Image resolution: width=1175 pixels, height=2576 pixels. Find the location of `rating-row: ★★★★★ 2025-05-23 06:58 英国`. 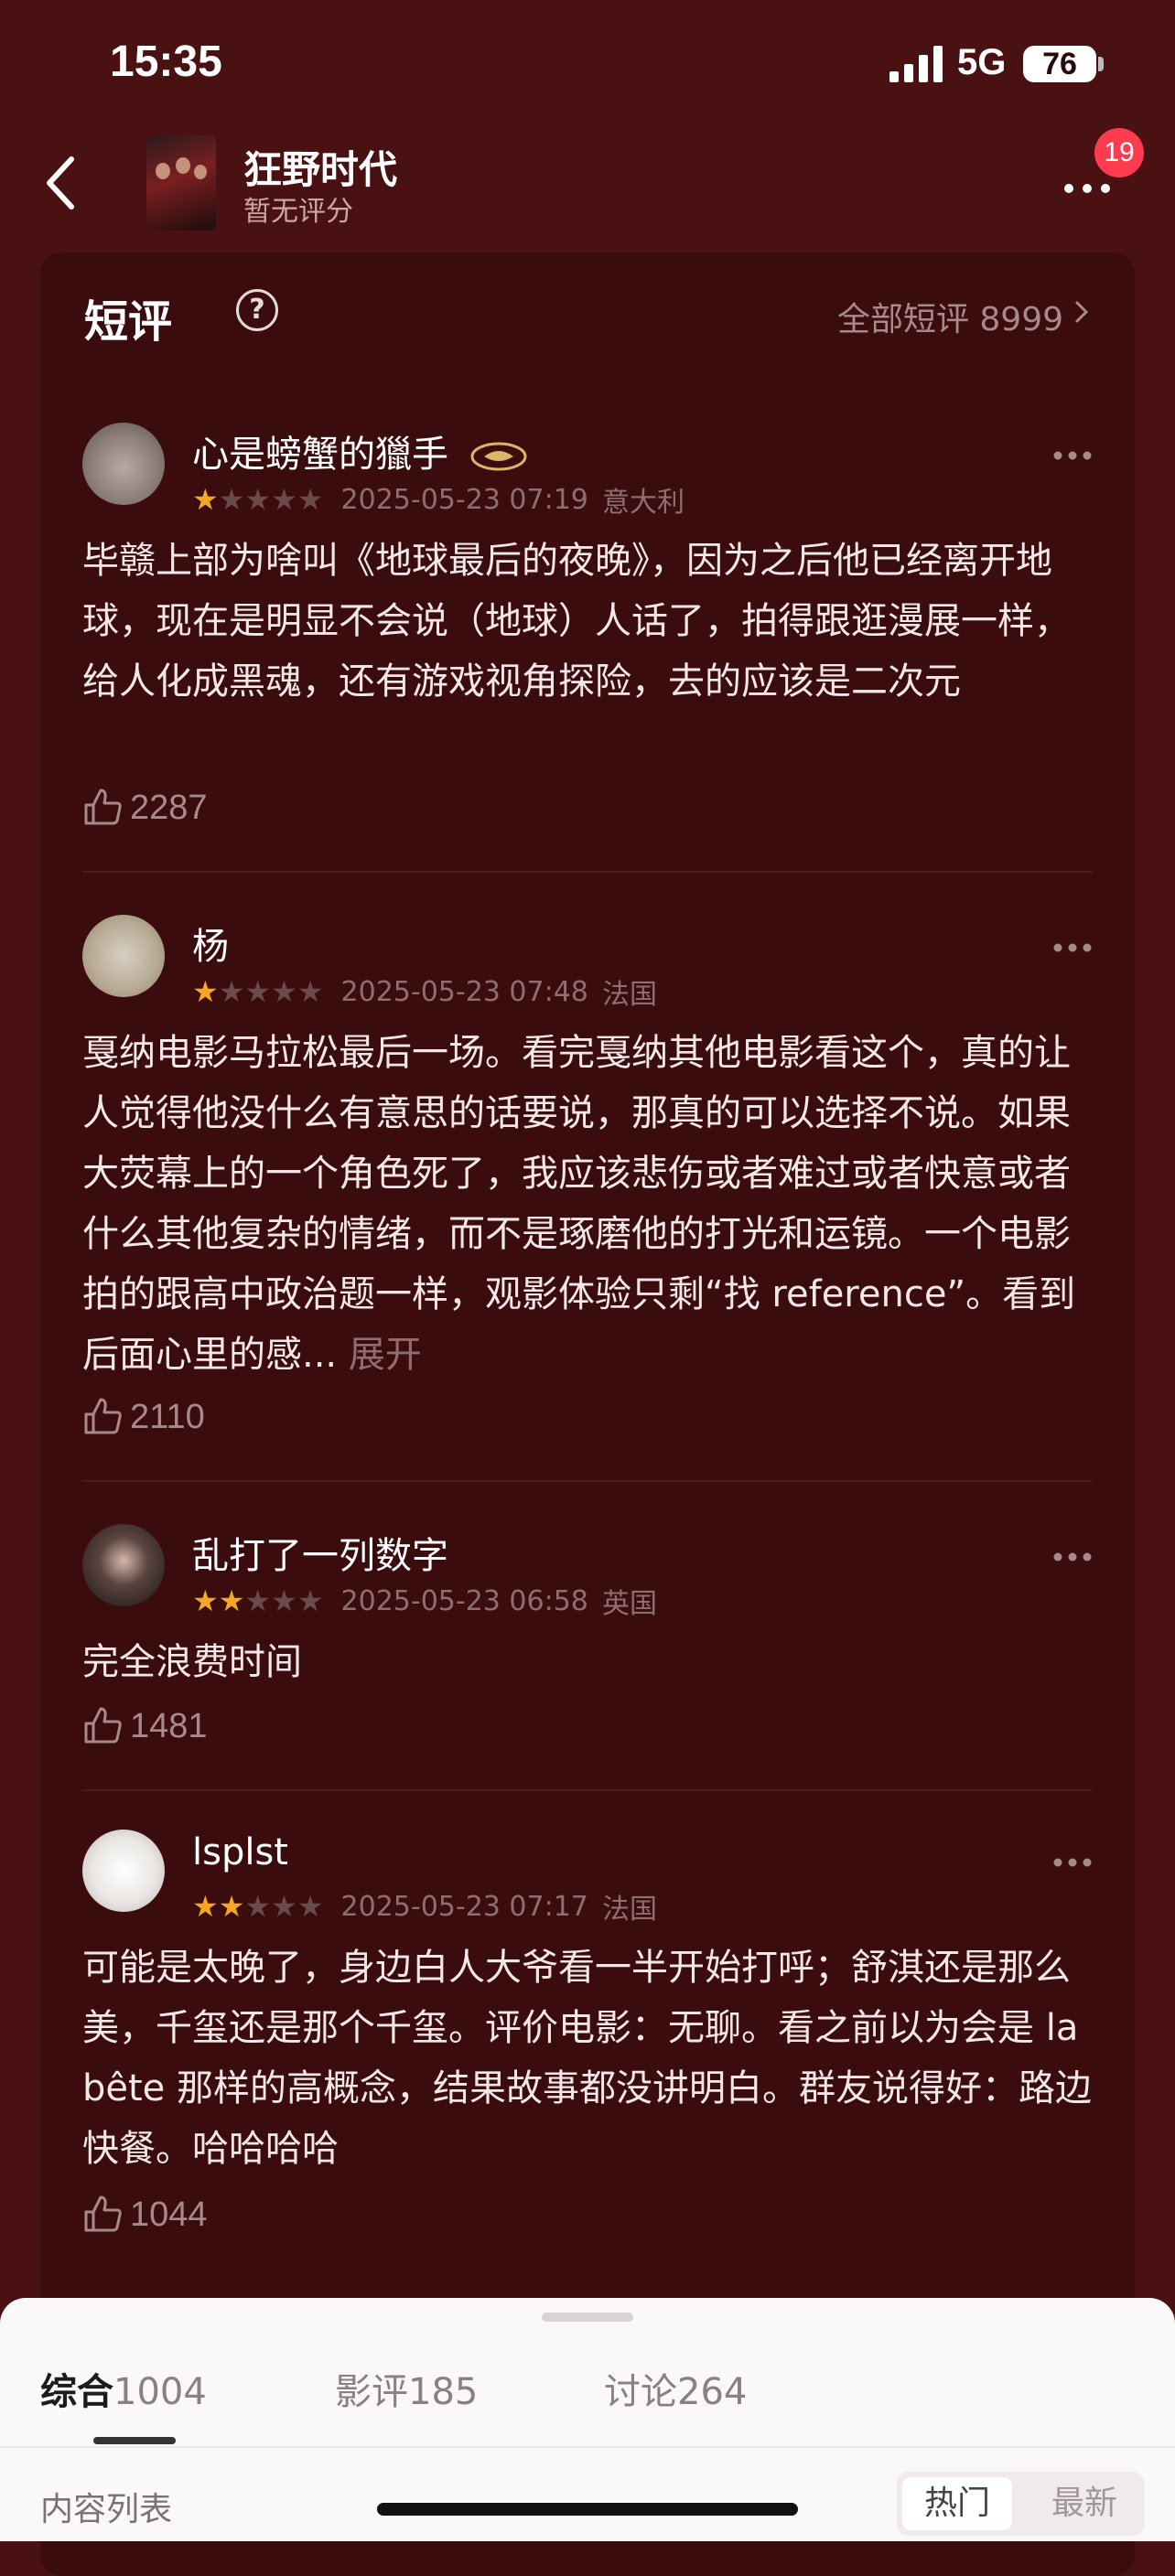

rating-row: ★★★★★ 2025-05-23 06:58 英国 is located at coordinates (424, 1601).